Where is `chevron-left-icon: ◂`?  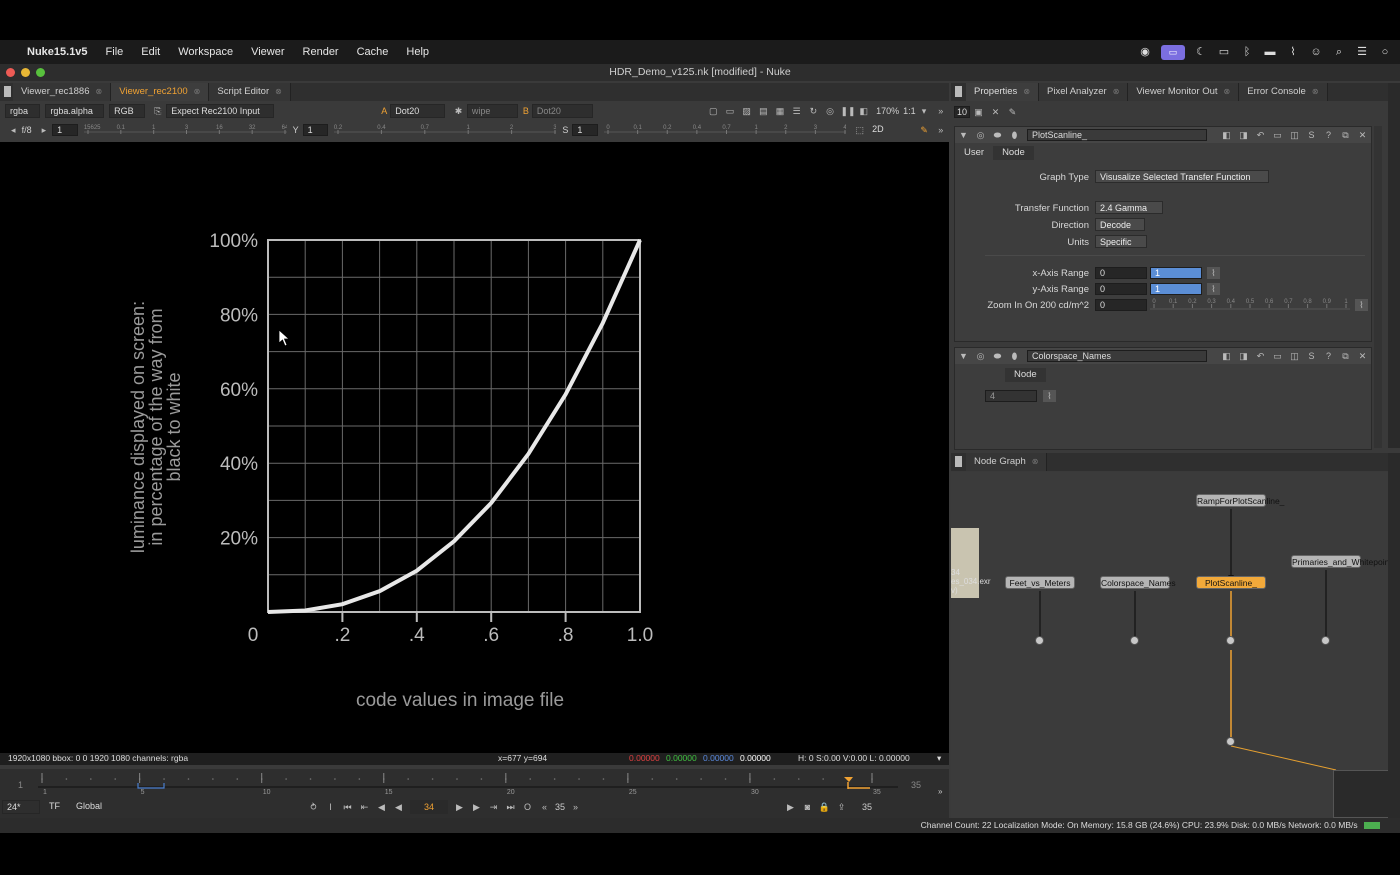 chevron-left-icon: ◂ is located at coordinates (13, 130).